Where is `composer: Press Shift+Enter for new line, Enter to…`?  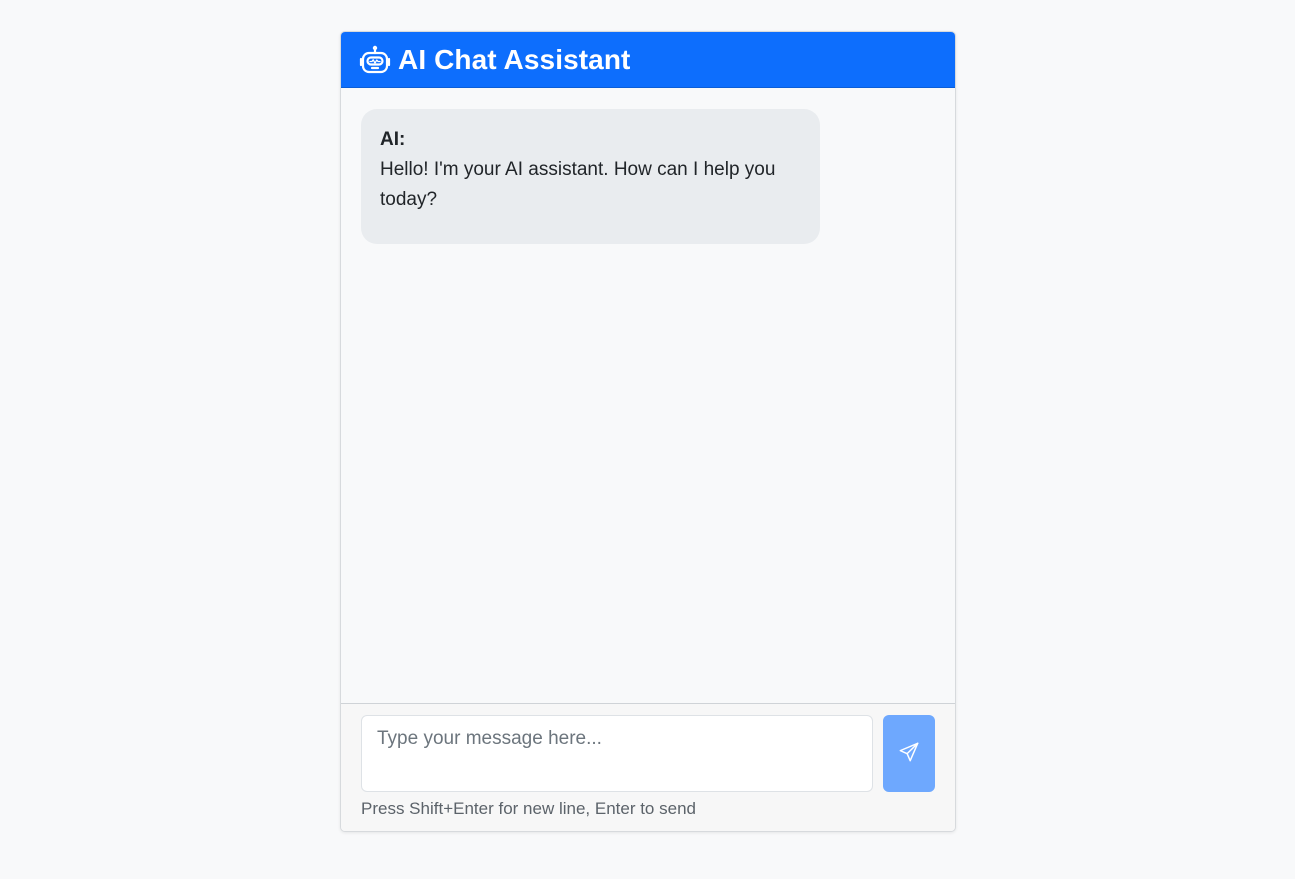 composer: Press Shift+Enter for new line, Enter to… is located at coordinates (648, 767).